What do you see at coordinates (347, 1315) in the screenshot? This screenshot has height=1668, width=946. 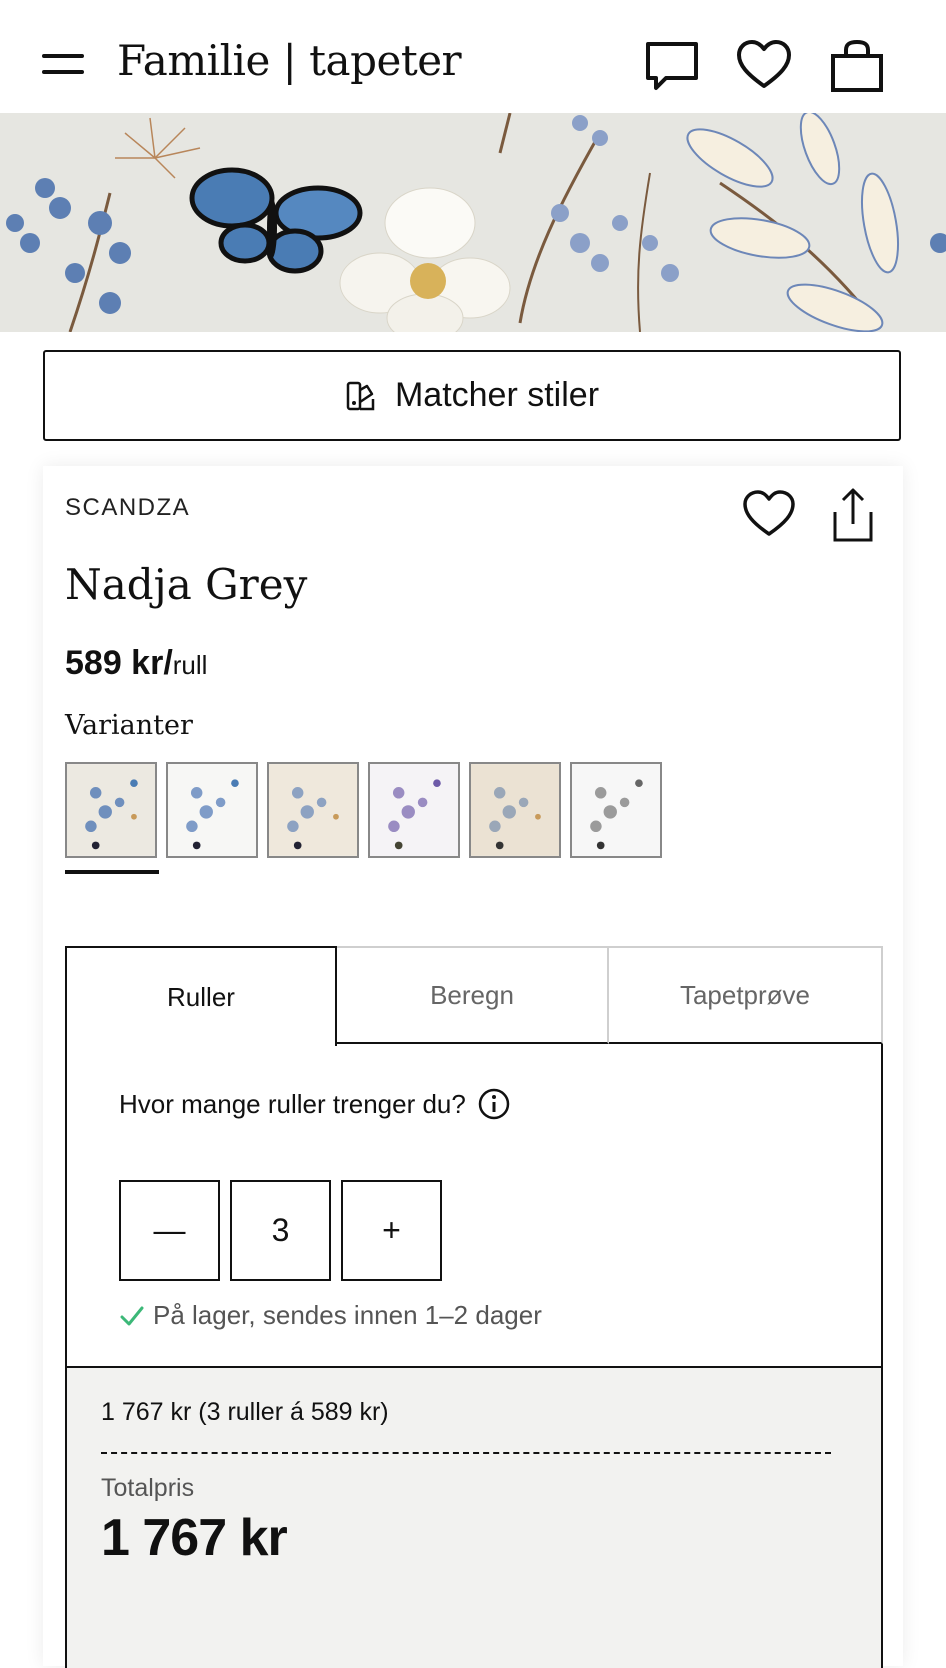 I see `stock-status-text: På lager, sendes innen 1–2 dager` at bounding box center [347, 1315].